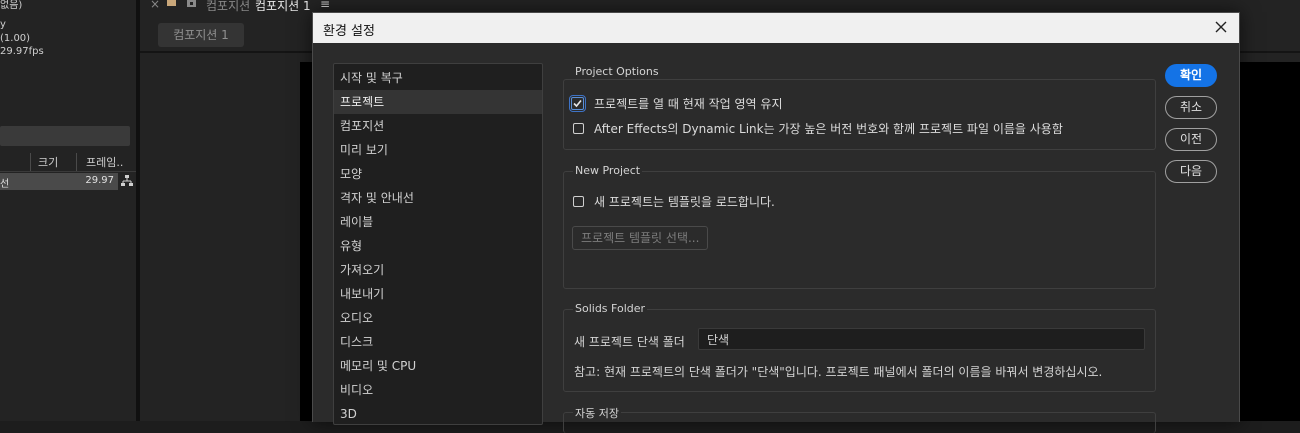 The height and width of the screenshot is (433, 1300). I want to click on next-button: 다음, so click(1191, 171).